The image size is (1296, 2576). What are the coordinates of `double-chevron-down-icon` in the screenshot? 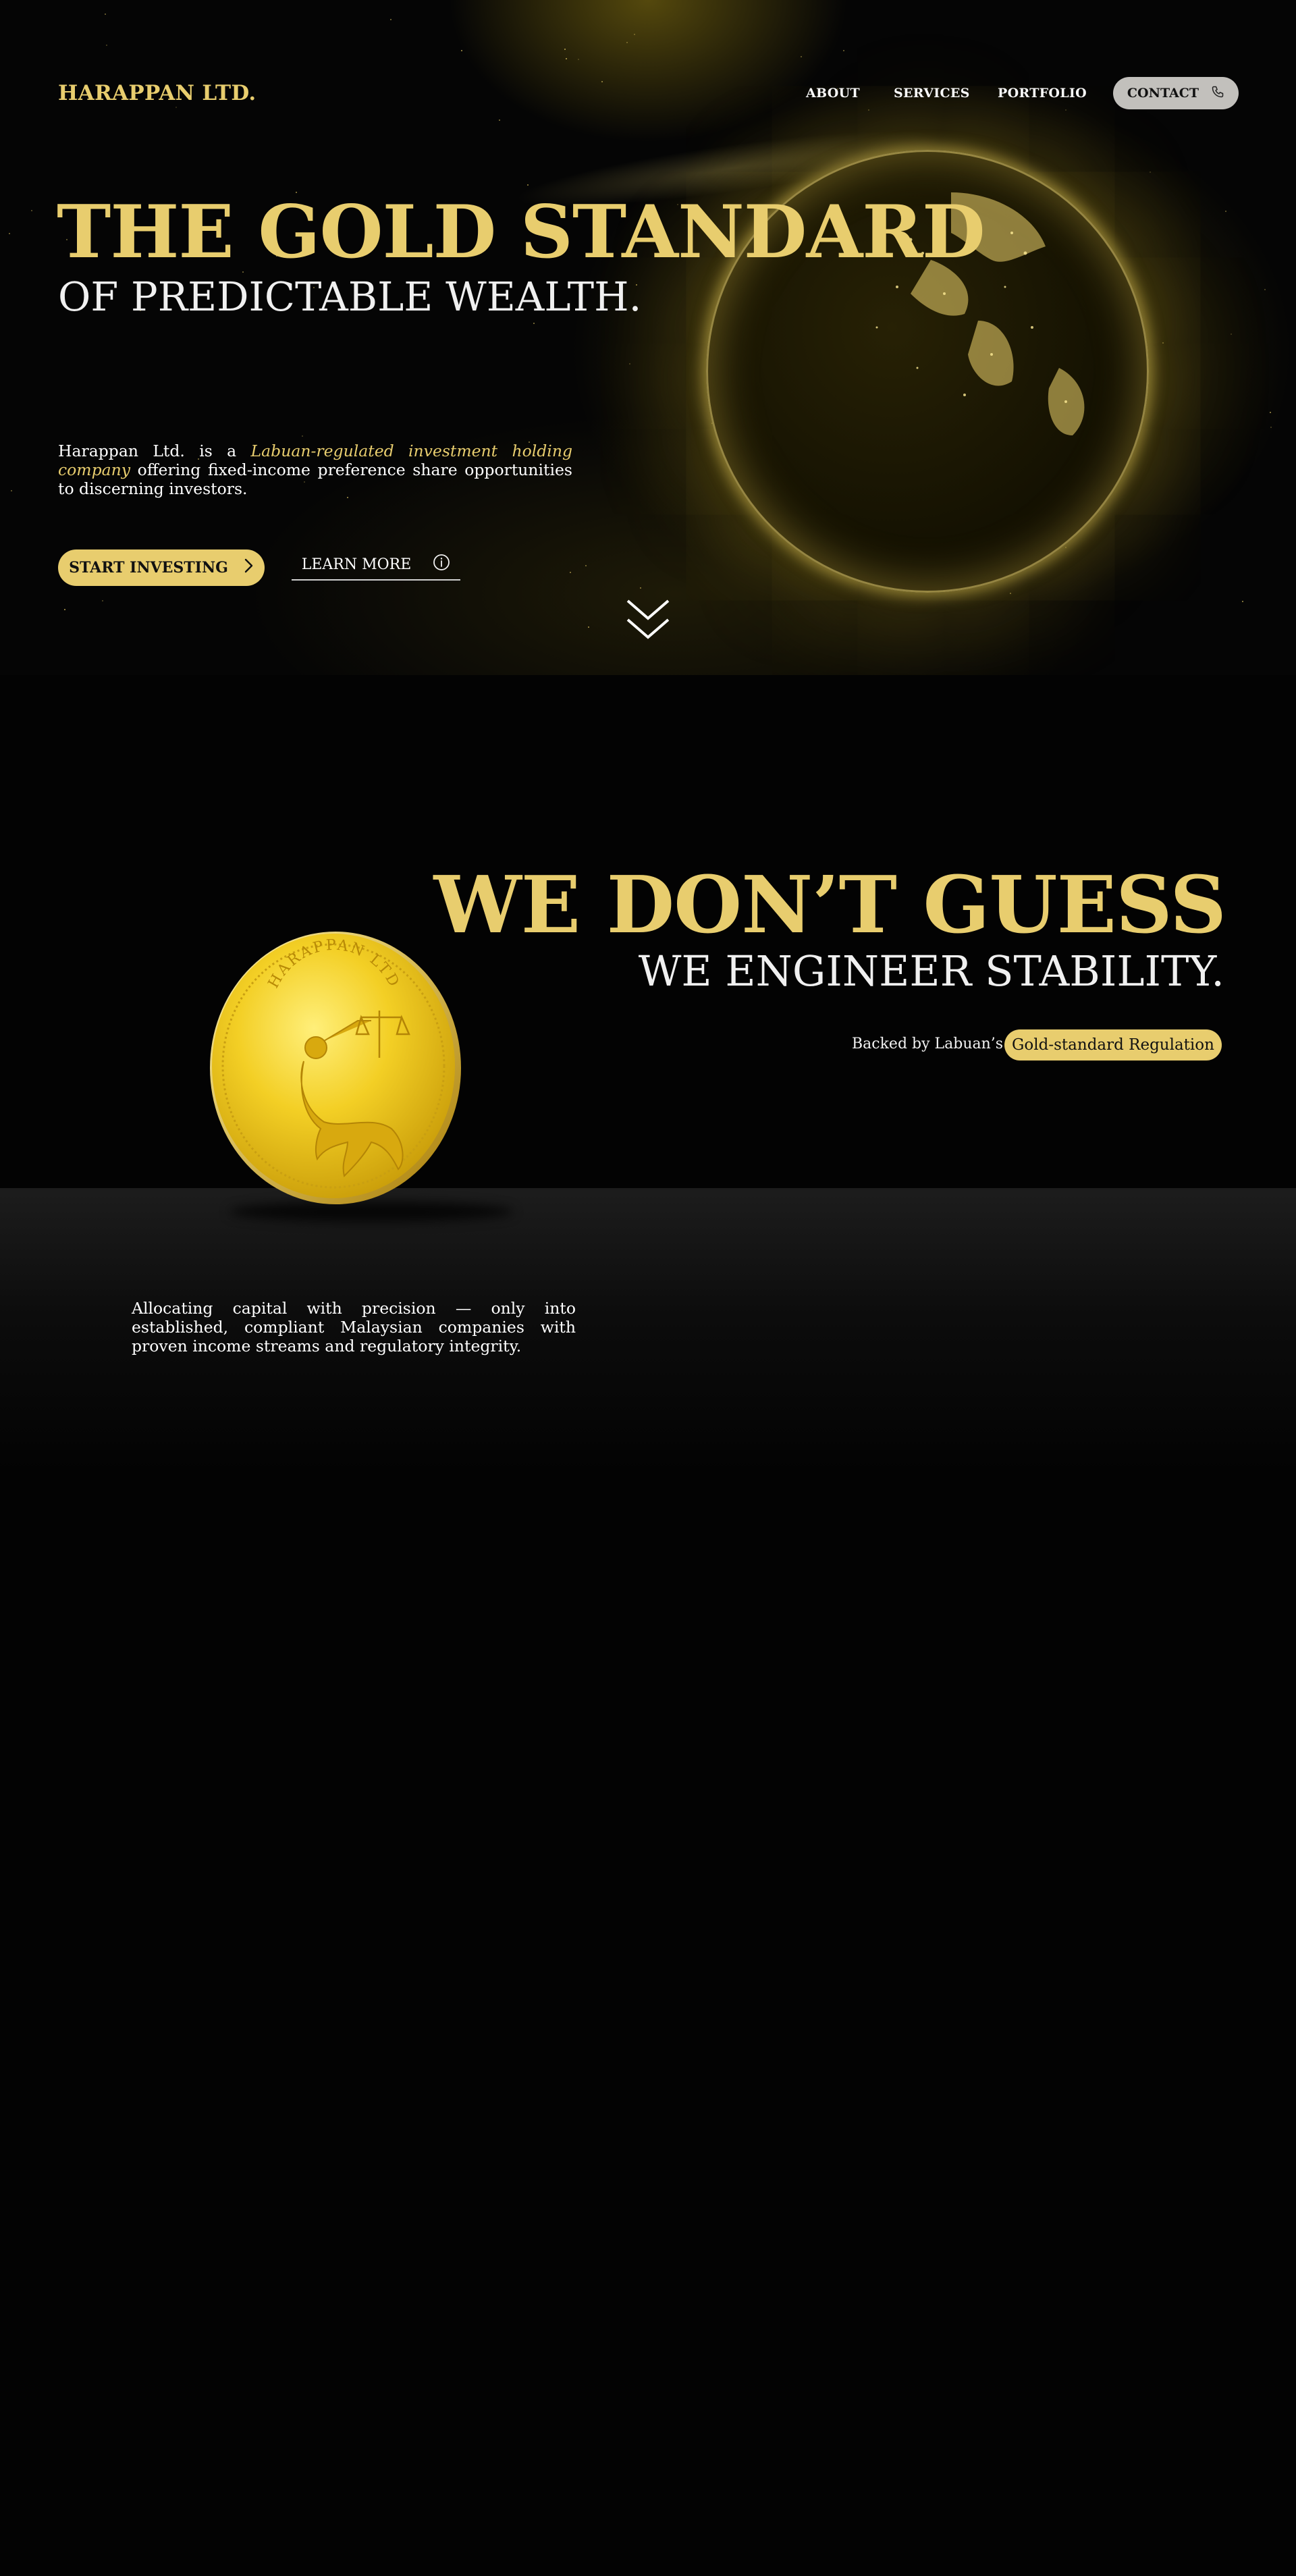 It's located at (648, 620).